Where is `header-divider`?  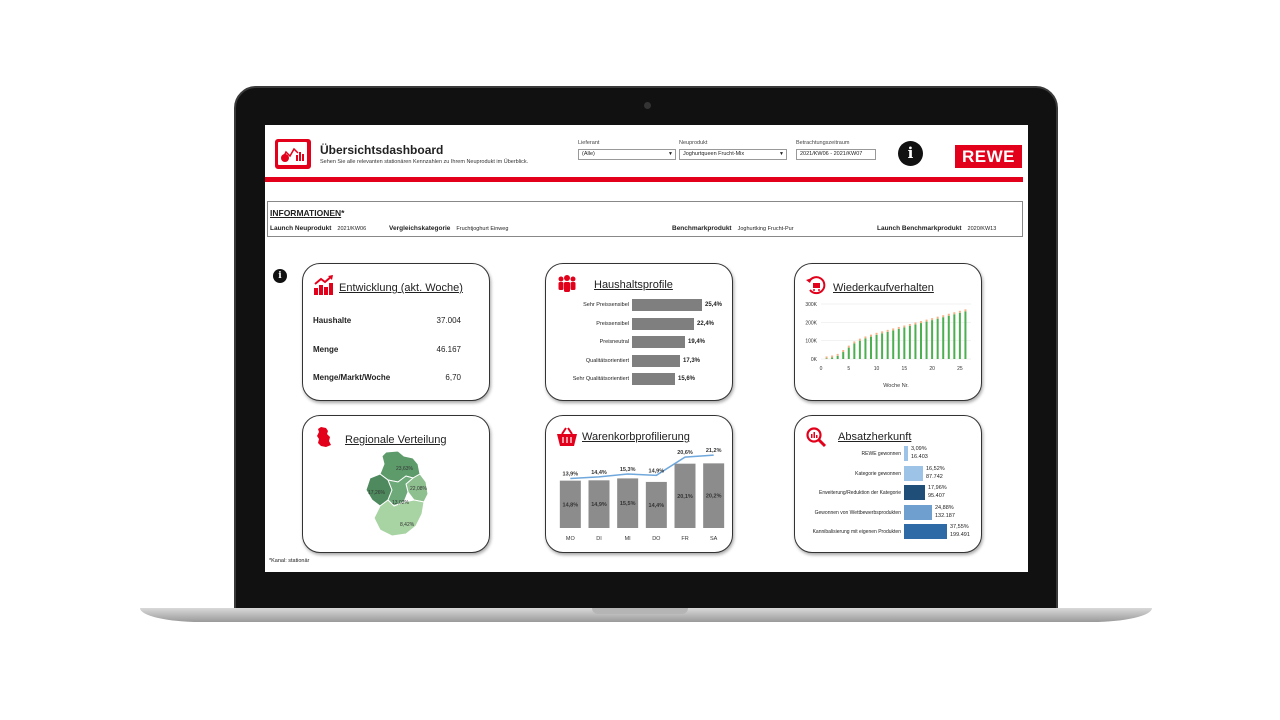
header-divider is located at coordinates (644, 179).